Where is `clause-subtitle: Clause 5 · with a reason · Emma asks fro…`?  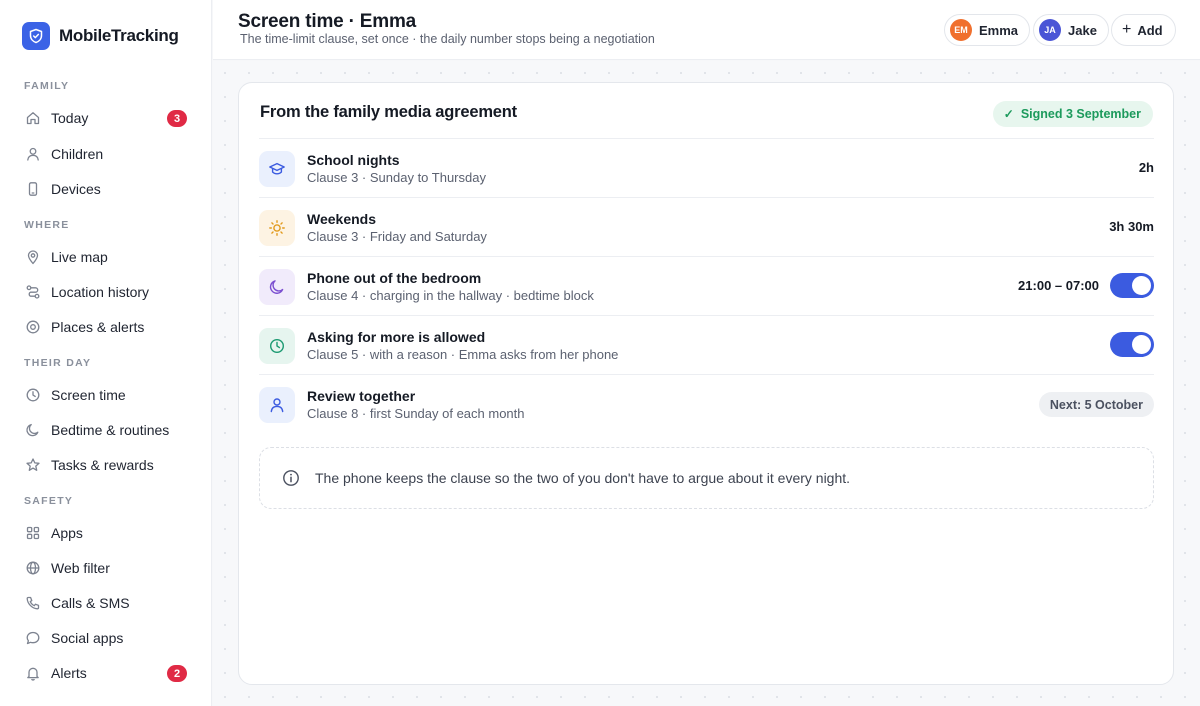
clause-subtitle: Clause 5 · with a reason · Emma asks fro… is located at coordinates (463, 354).